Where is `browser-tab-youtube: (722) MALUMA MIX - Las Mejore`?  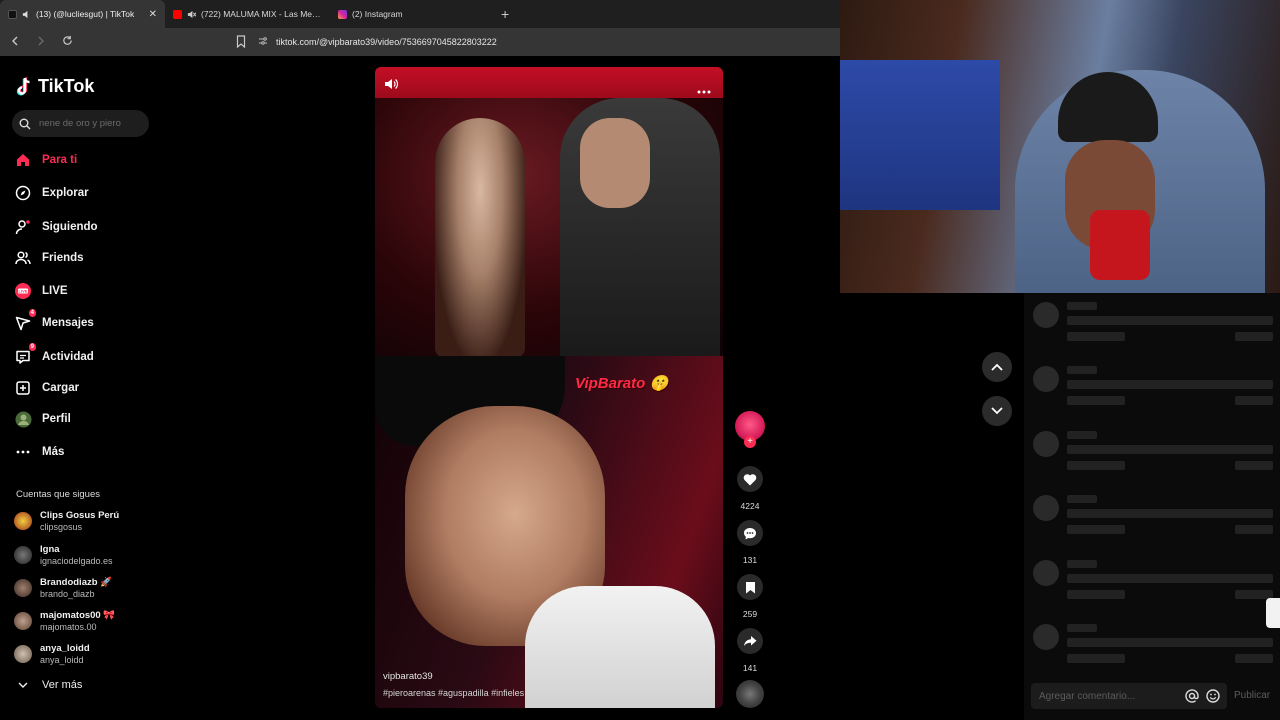 browser-tab-youtube: (722) MALUMA MIX - Las Mejore is located at coordinates (247, 14).